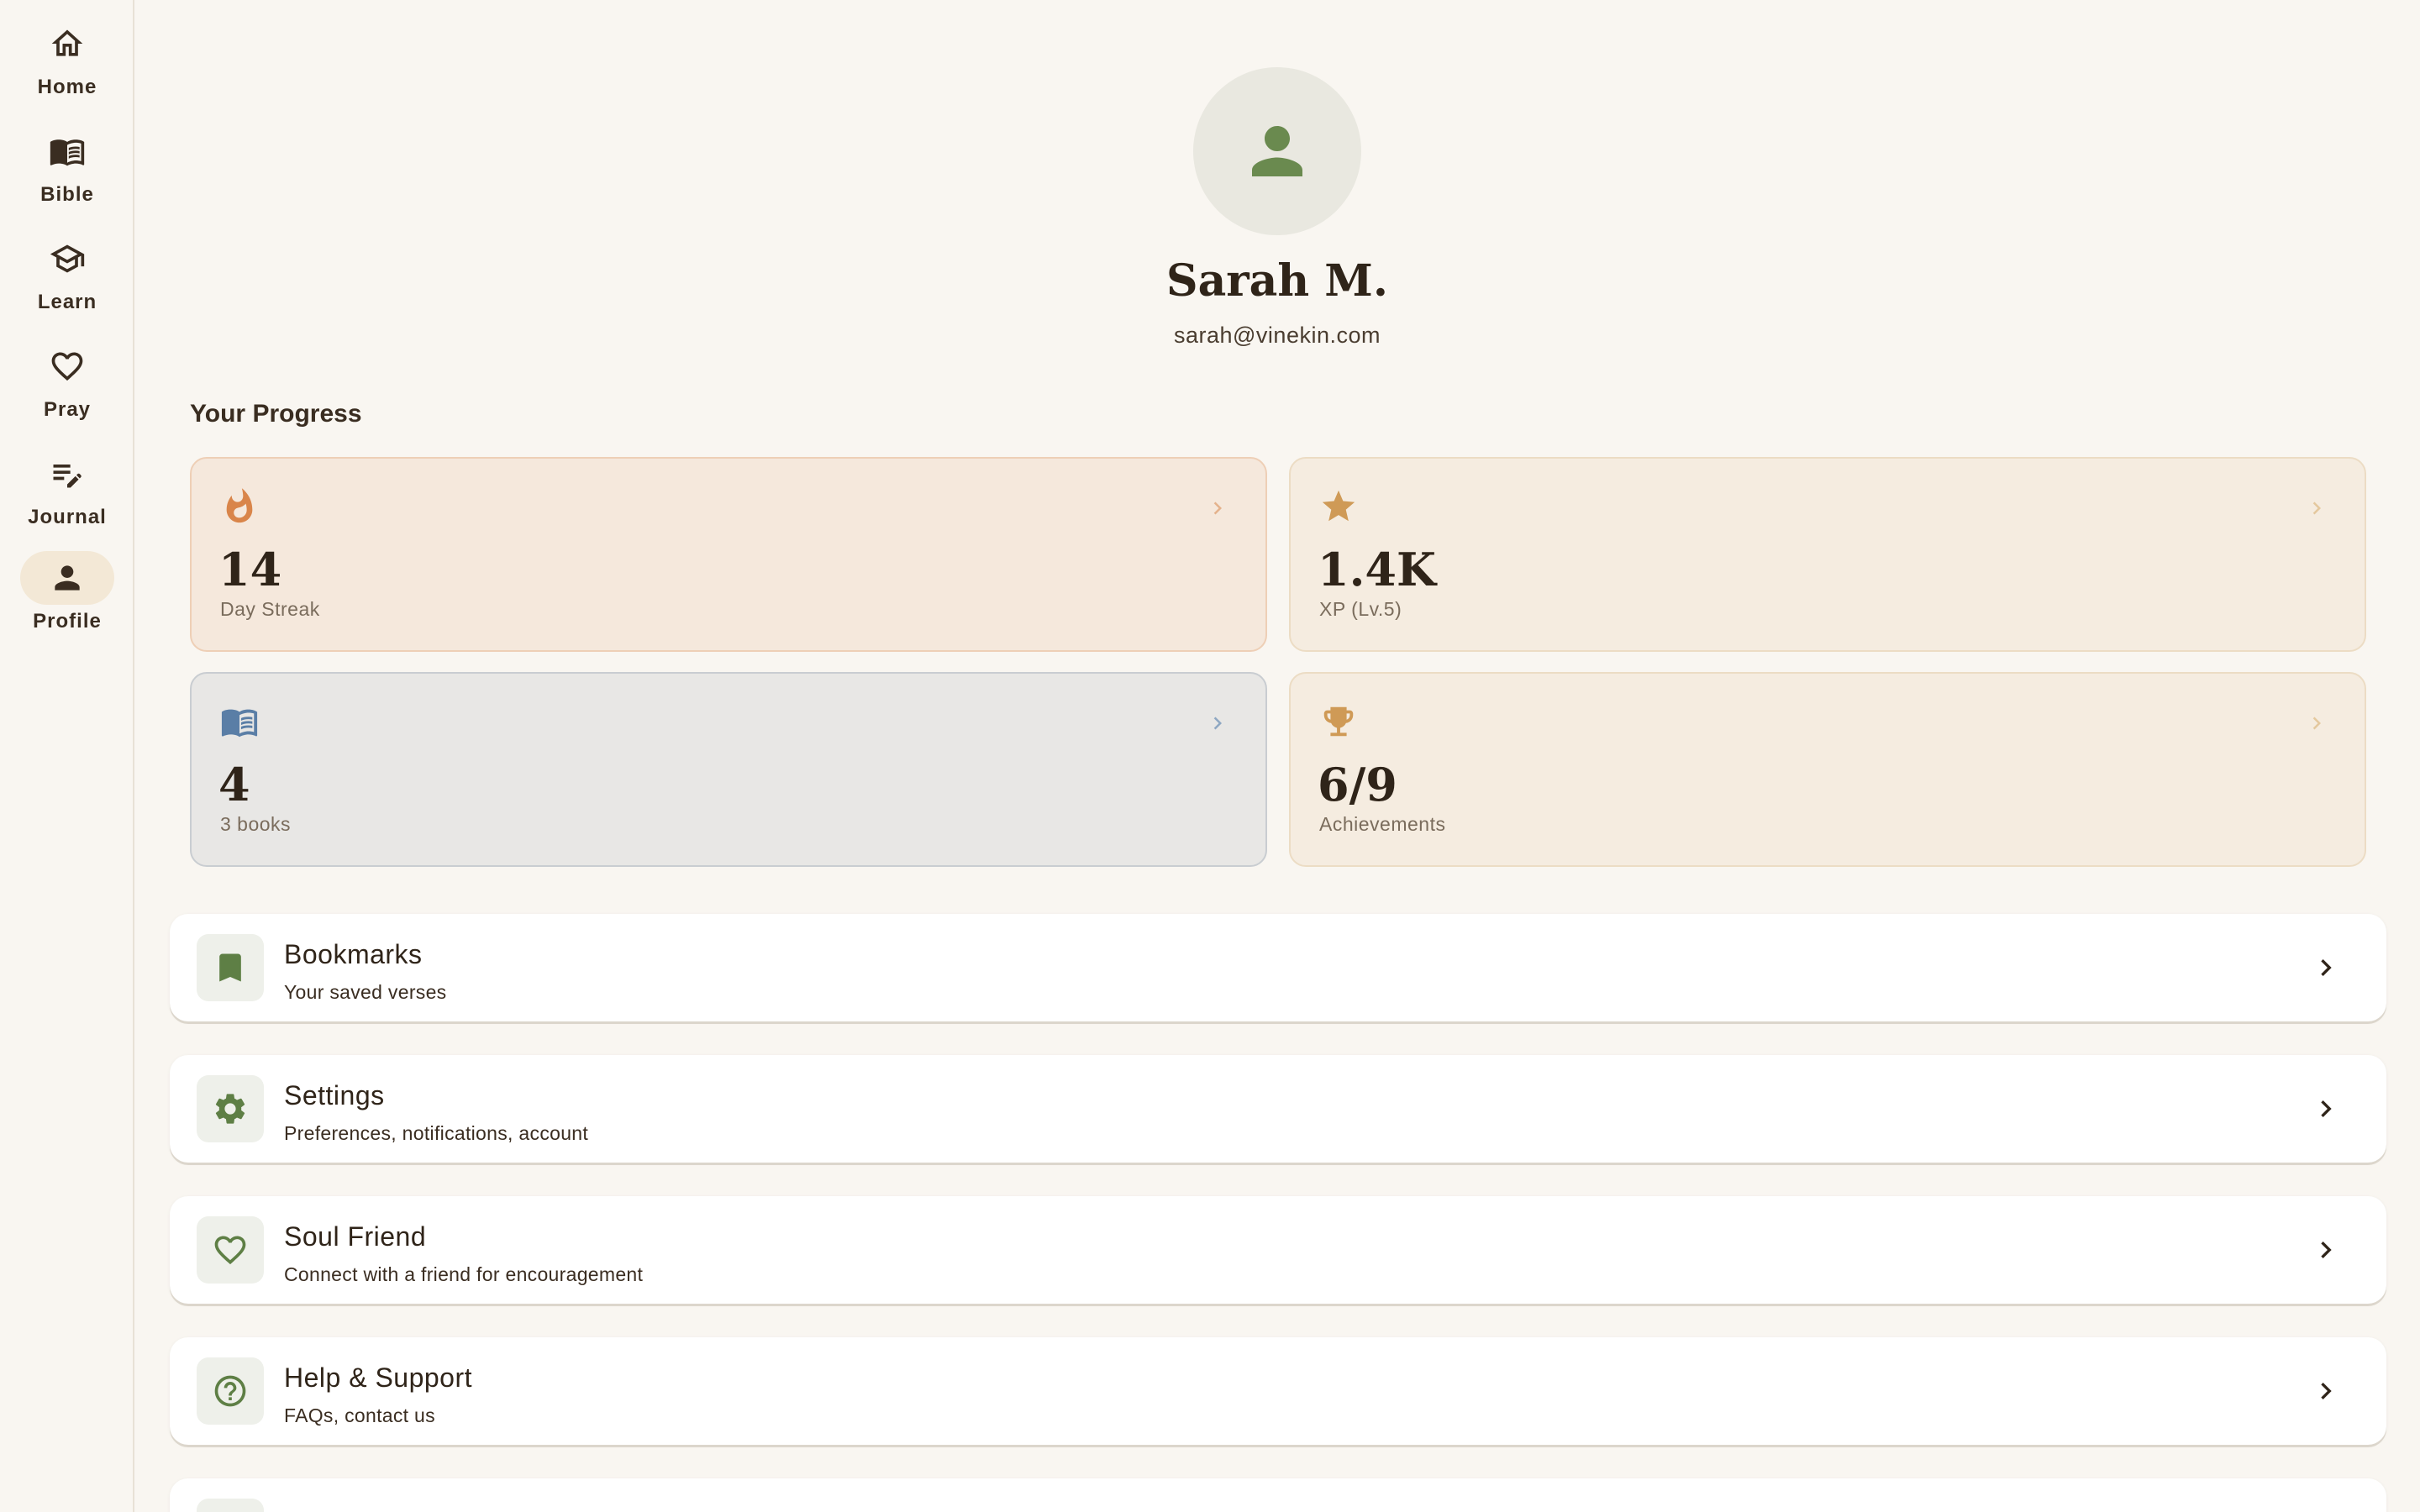 The width and height of the screenshot is (2420, 1512). Describe the element at coordinates (334, 1095) in the screenshot. I see `menu-title-settings: Settings` at that location.